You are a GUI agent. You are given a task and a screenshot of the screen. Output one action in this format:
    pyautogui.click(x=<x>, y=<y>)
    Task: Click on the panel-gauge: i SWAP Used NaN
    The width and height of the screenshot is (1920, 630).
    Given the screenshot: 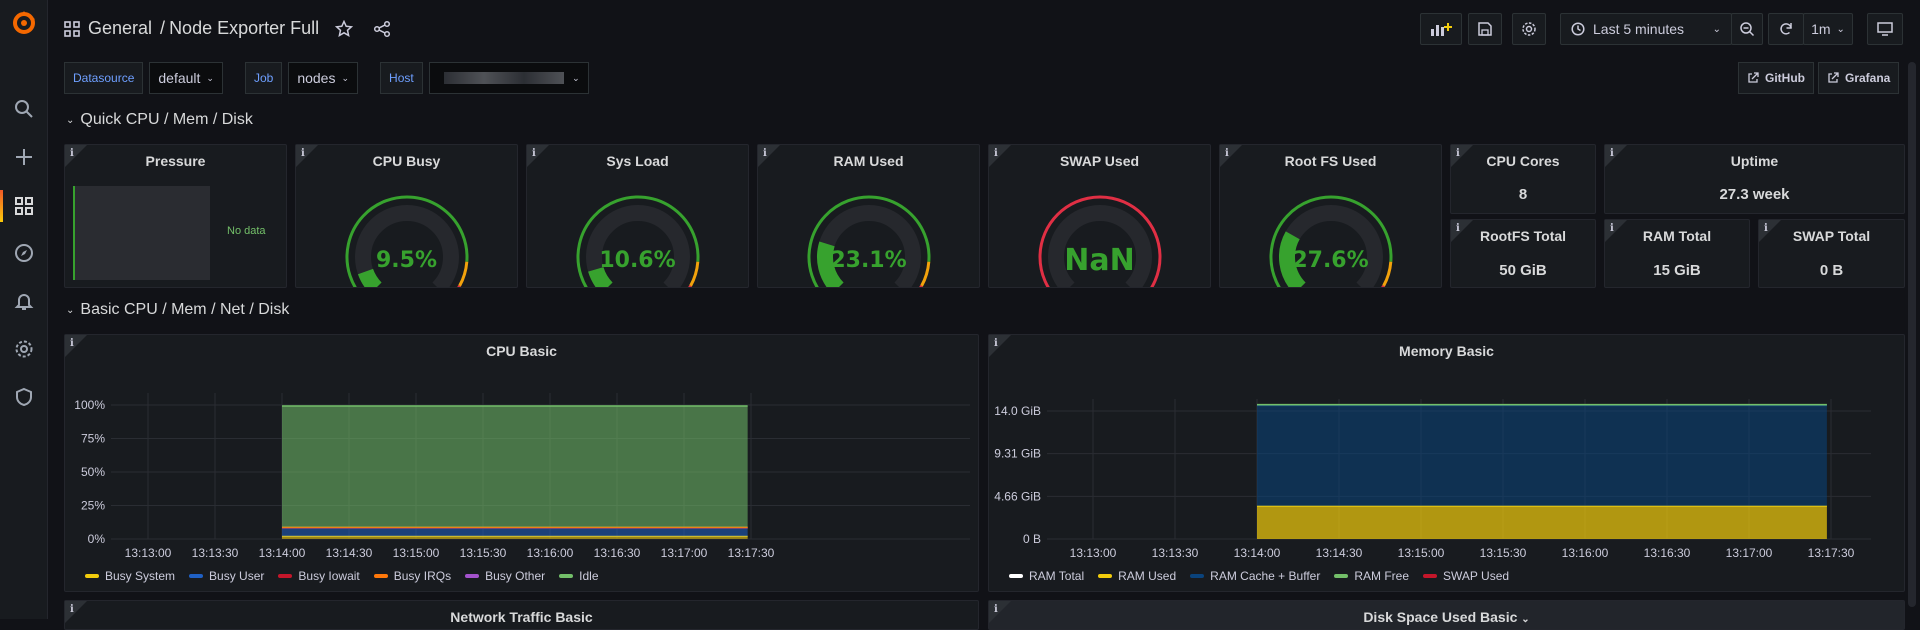 What is the action you would take?
    pyautogui.click(x=1099, y=216)
    